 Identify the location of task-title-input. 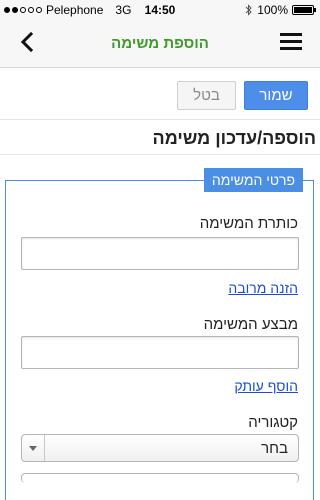
(160, 253).